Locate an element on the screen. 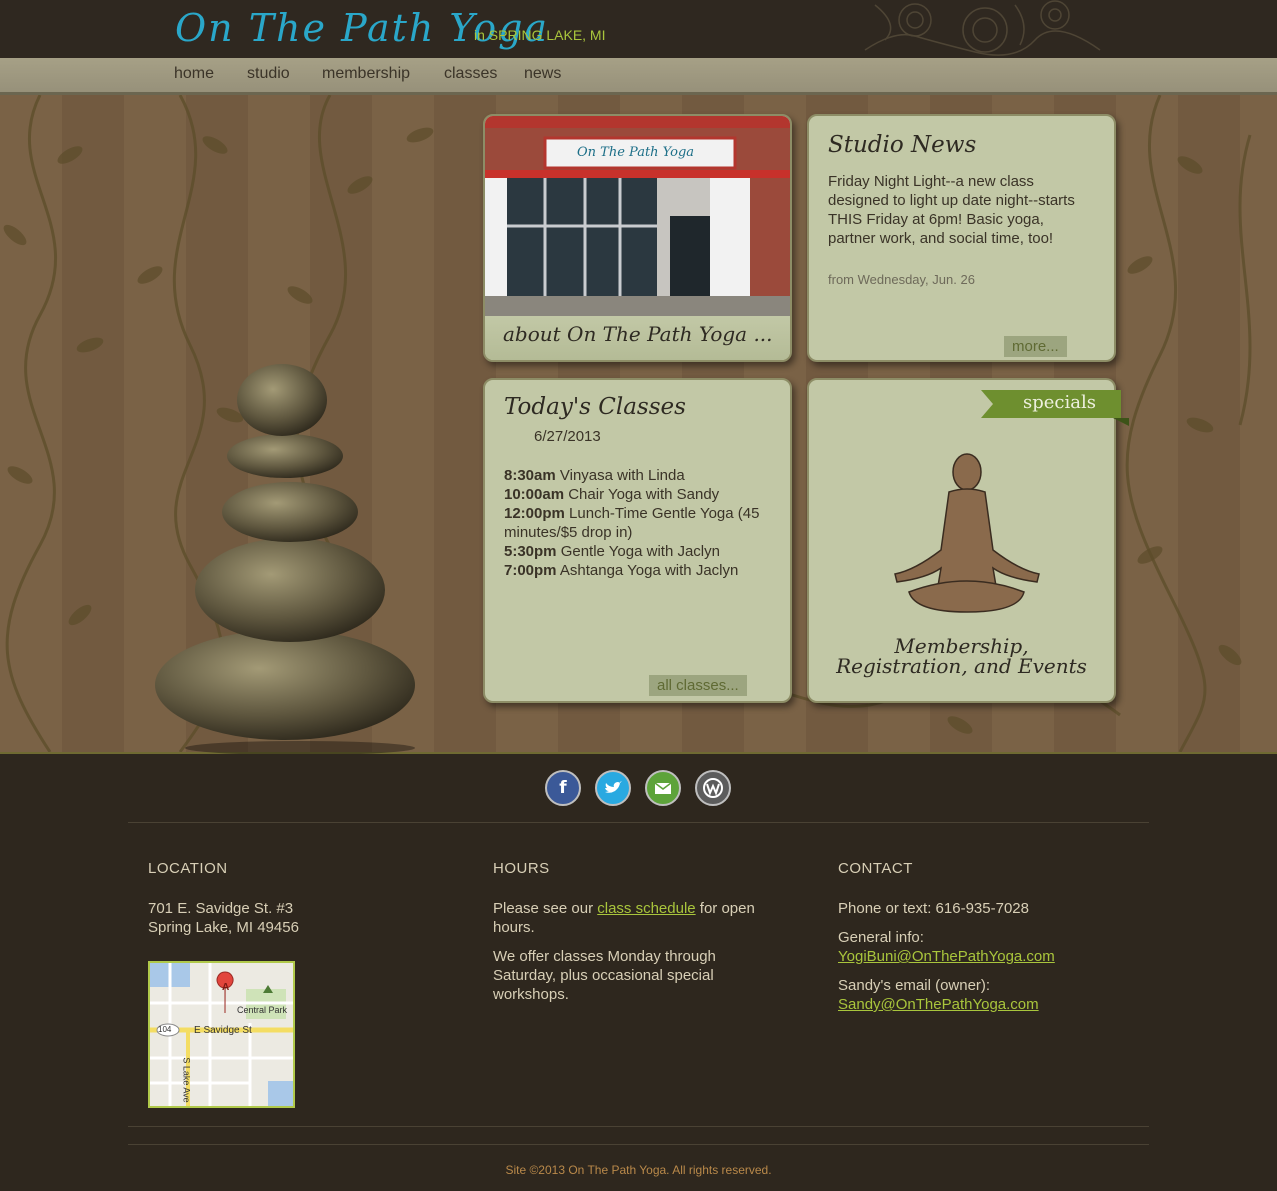  class-item: 5:30pm Gentle Yoga with Jaclyn is located at coordinates (639, 551).